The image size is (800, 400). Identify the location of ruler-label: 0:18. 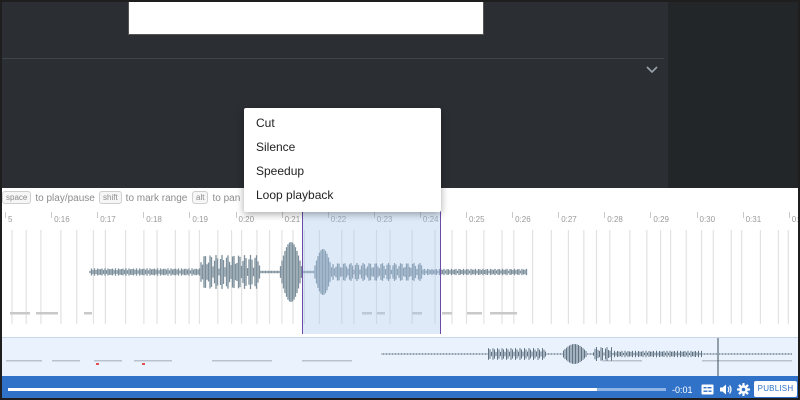
(154, 219).